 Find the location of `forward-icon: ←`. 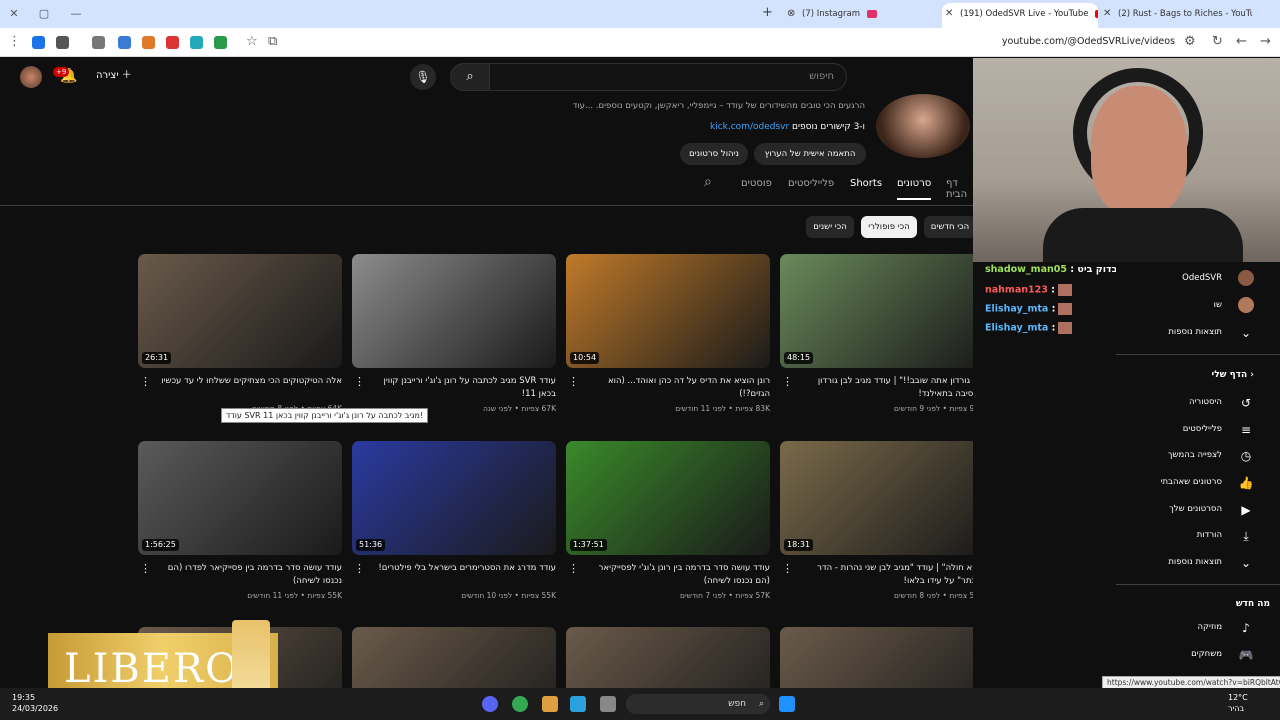

forward-icon: ← is located at coordinates (1241, 41).